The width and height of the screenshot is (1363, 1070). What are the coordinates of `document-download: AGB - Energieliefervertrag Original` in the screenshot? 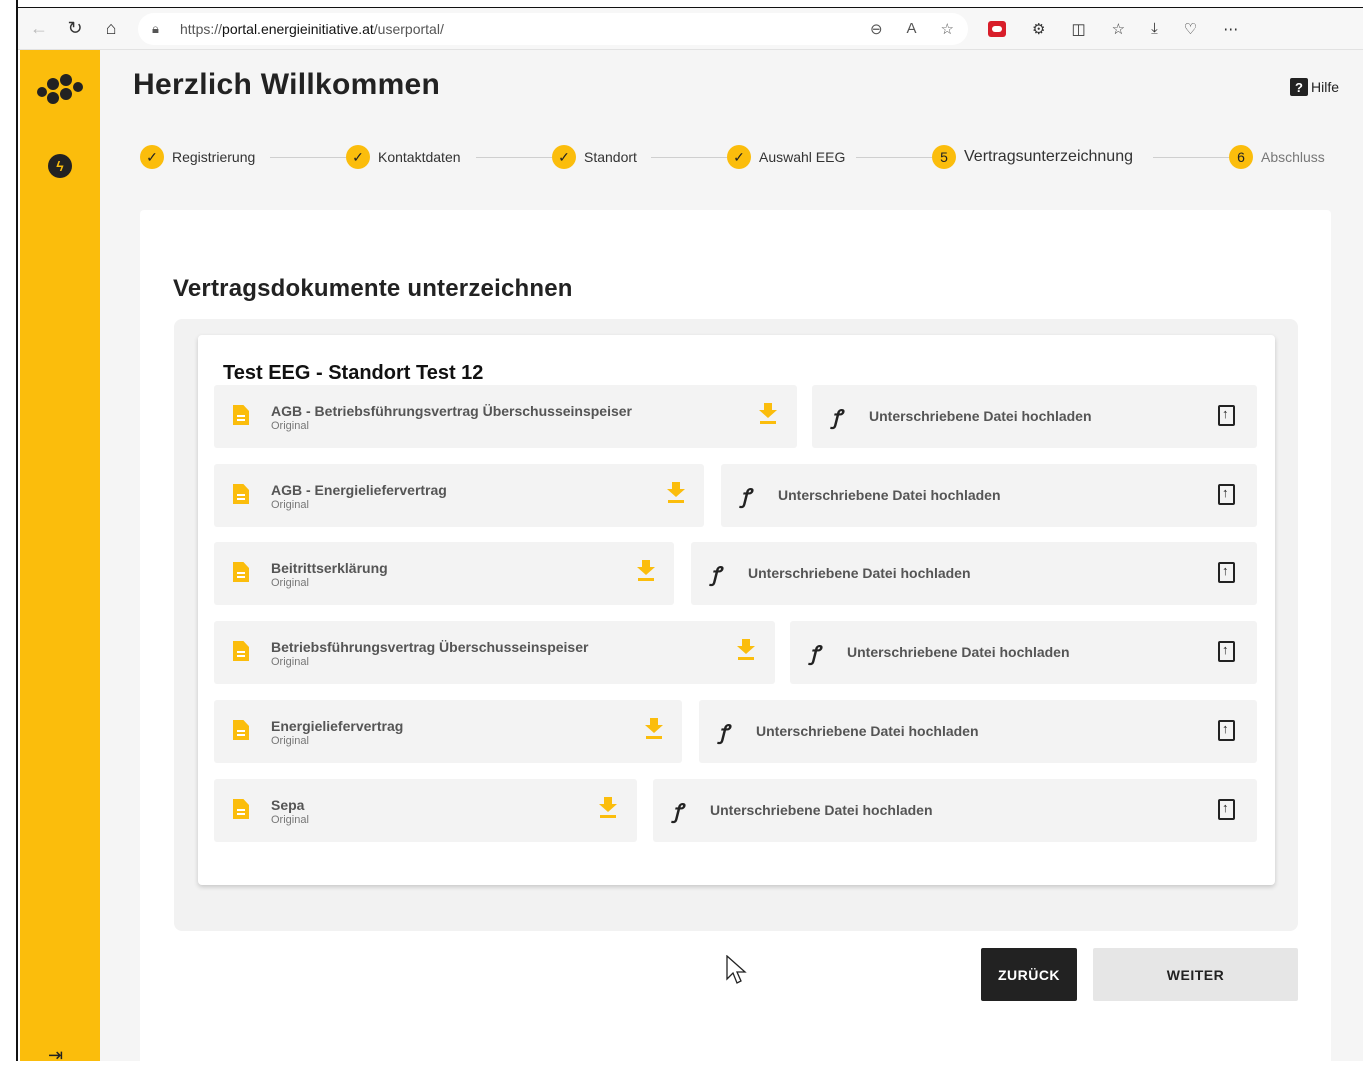 It's located at (459, 495).